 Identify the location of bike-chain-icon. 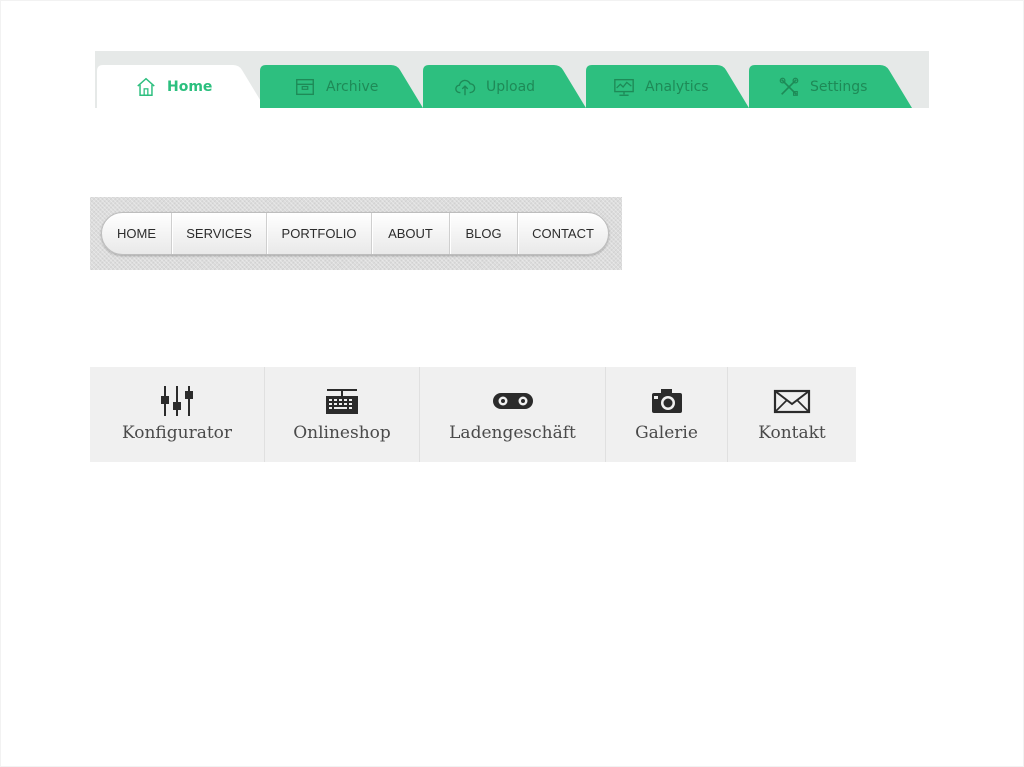
(512, 401).